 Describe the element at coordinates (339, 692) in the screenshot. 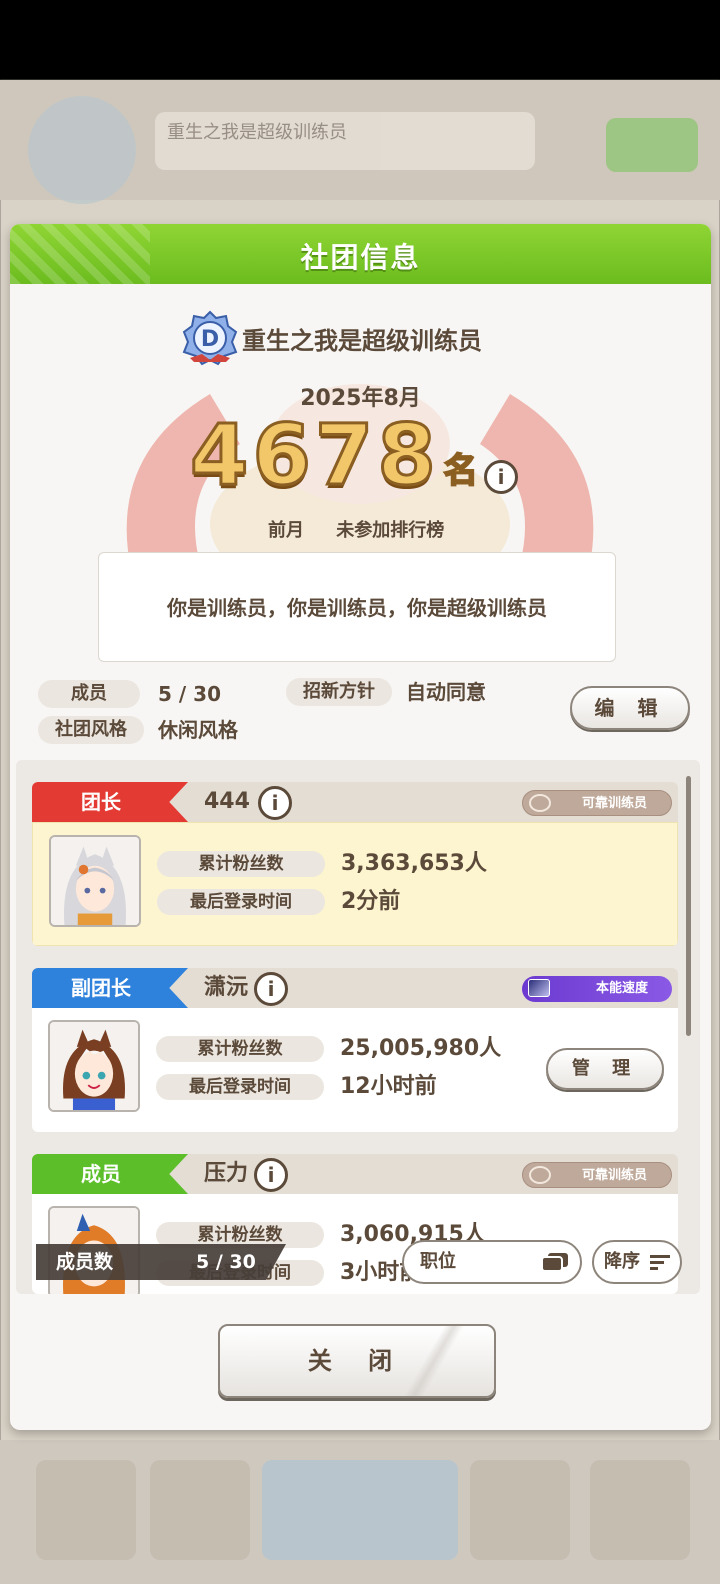

I see `recruit-policy-label: 招新方针` at that location.